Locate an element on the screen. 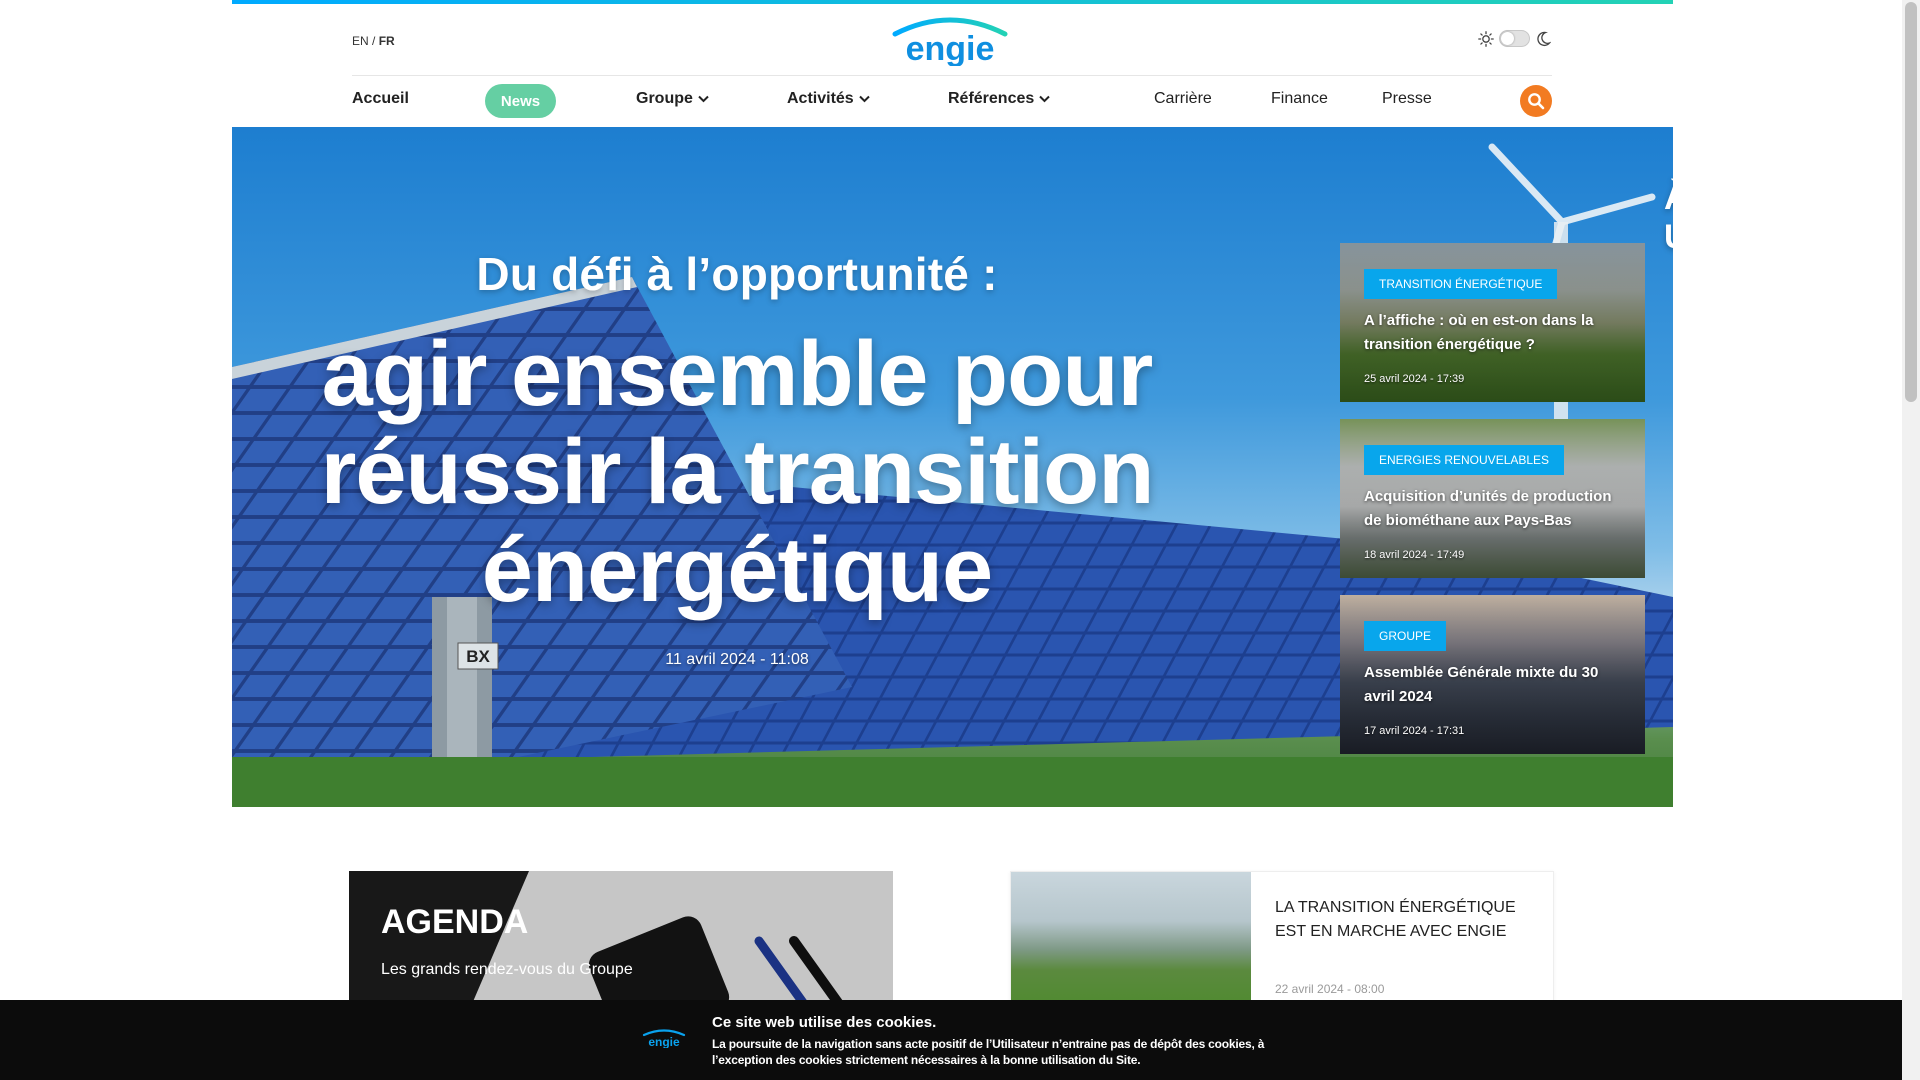 The image size is (1920, 1080). hero-kicker: Du défi à l’opportunité : is located at coordinates (737, 274).